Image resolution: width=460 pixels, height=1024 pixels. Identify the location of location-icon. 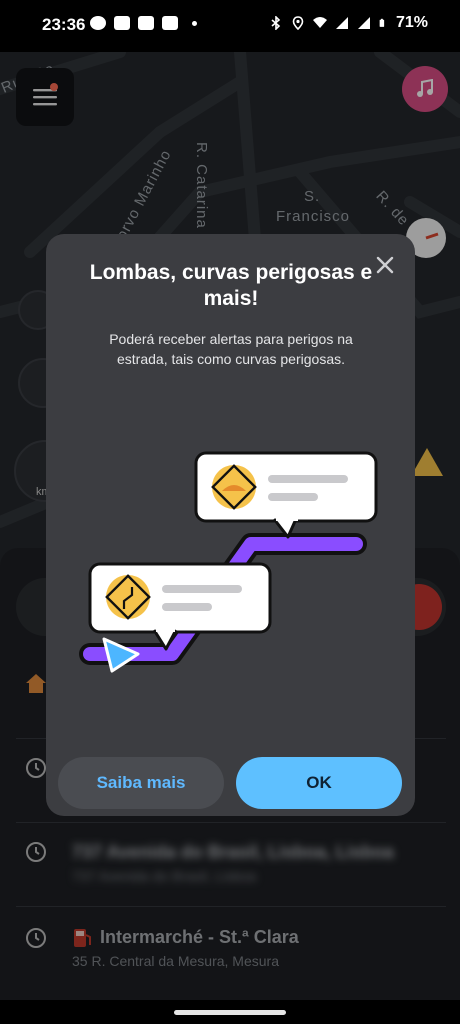
(298, 23).